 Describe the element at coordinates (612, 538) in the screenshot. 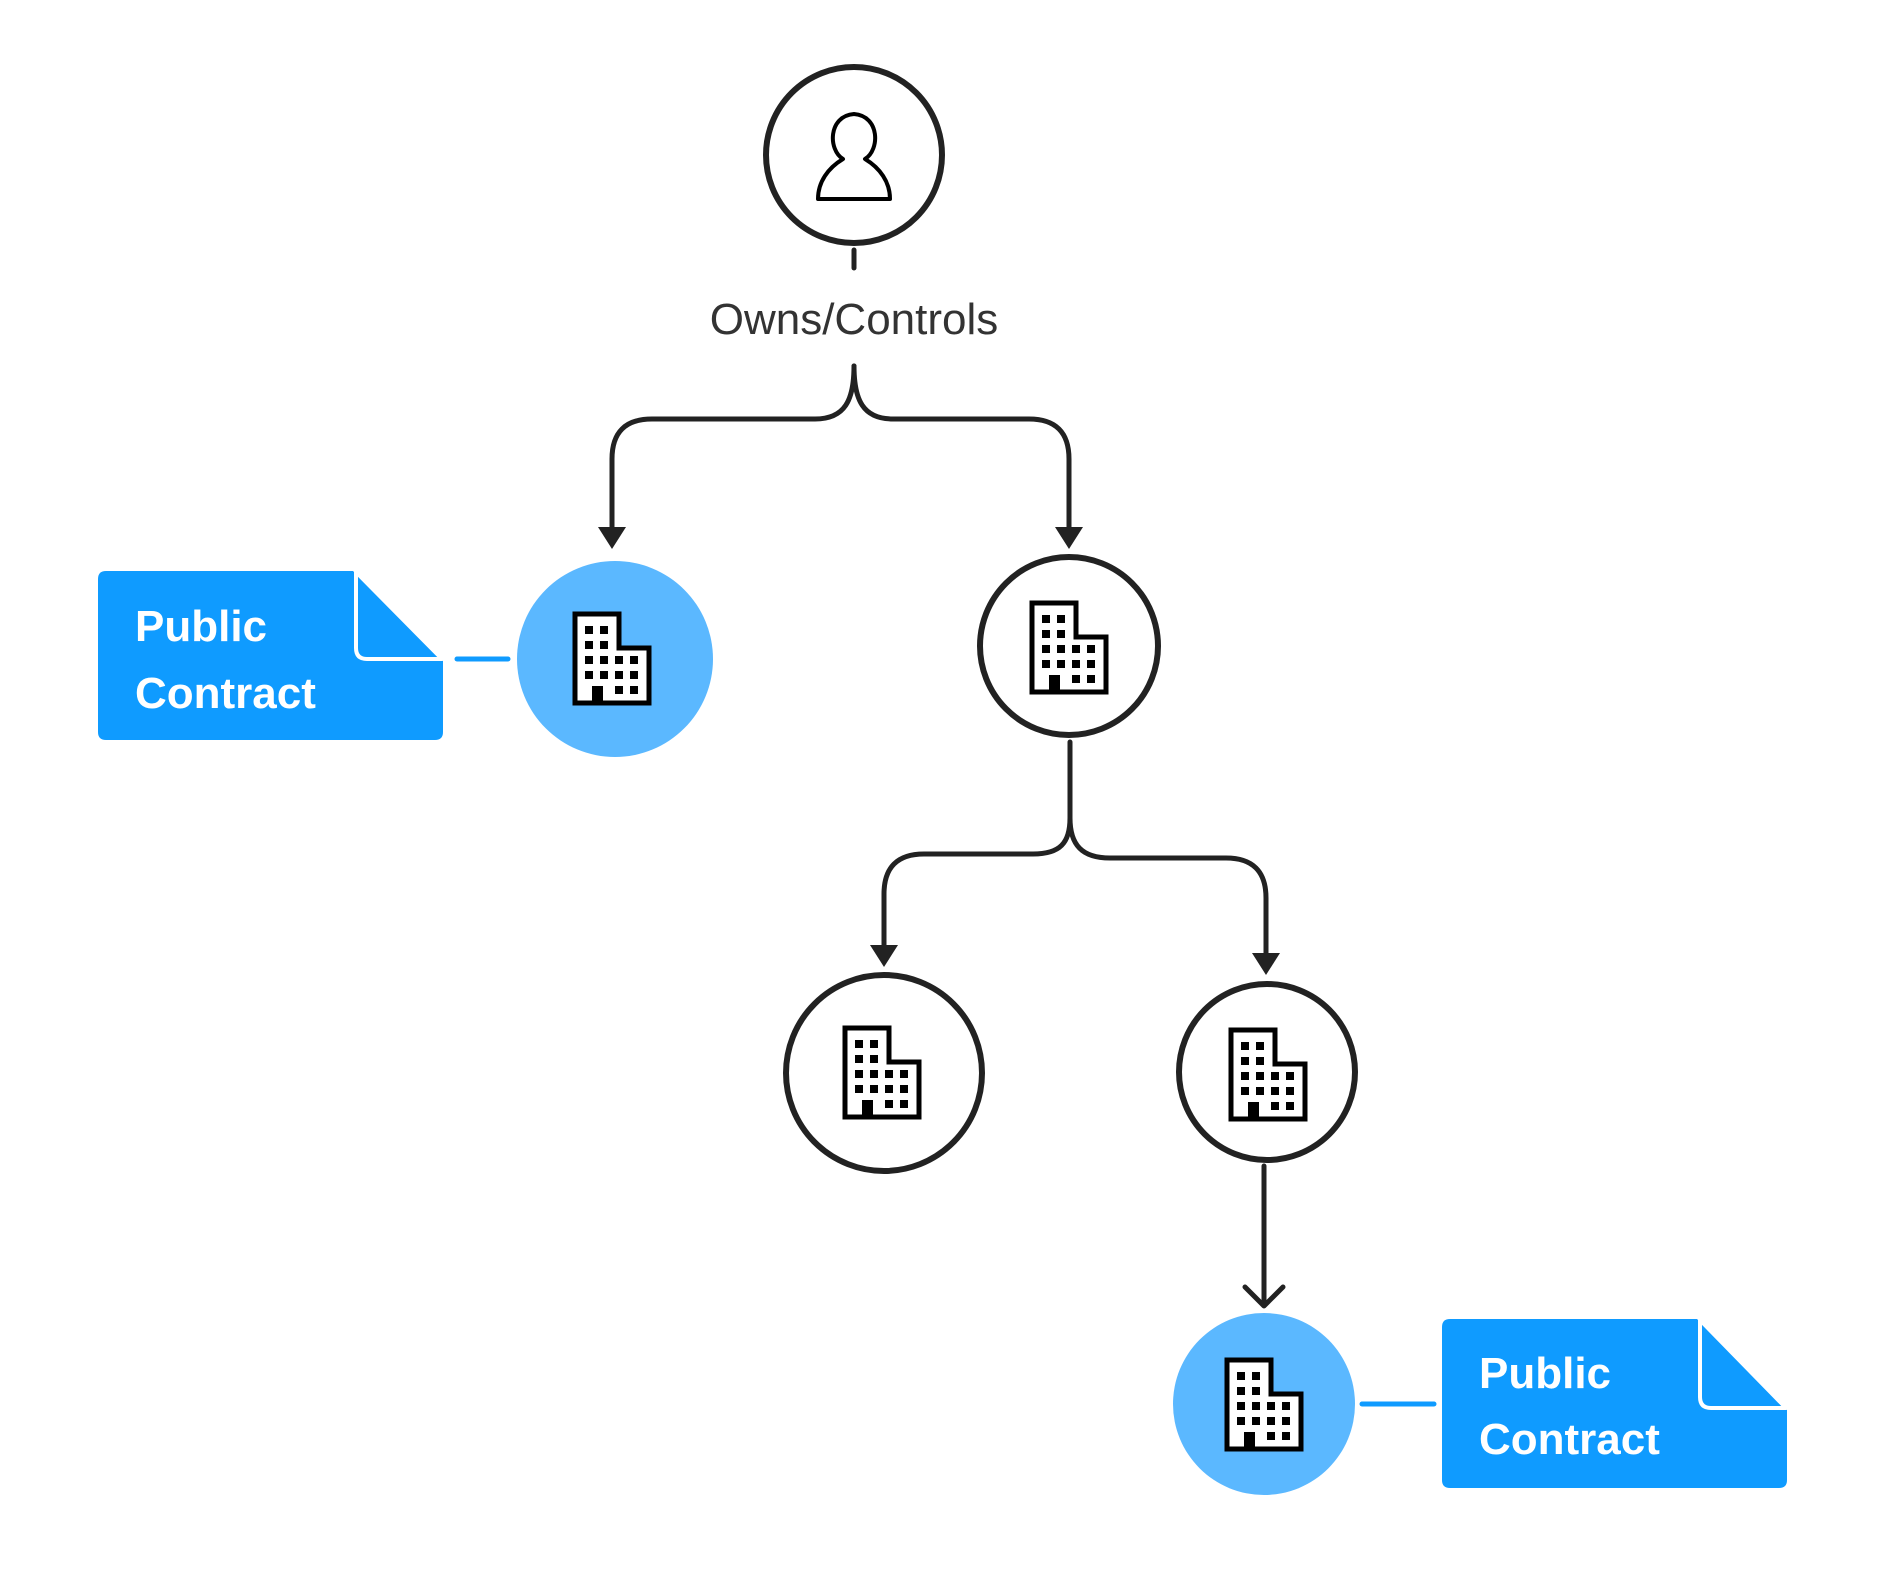

I see `arrowhead-company-a` at that location.